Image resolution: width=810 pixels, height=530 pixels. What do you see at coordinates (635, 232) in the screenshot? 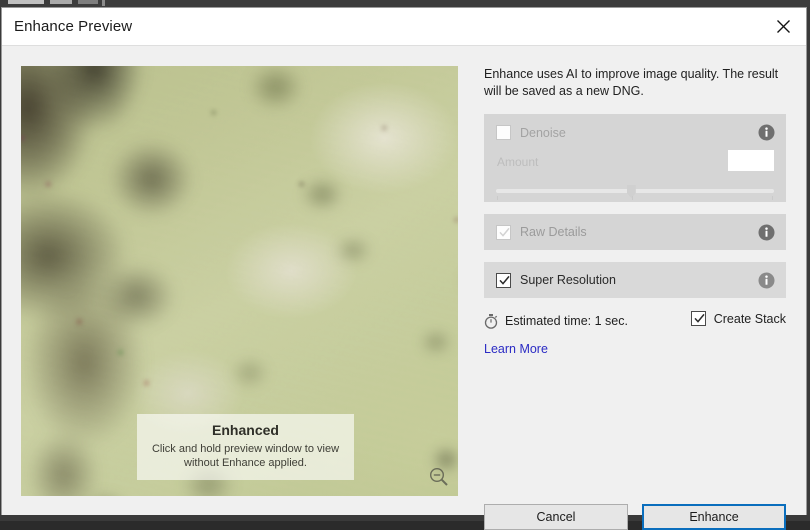
I see `raw-details-group: Raw Details` at bounding box center [635, 232].